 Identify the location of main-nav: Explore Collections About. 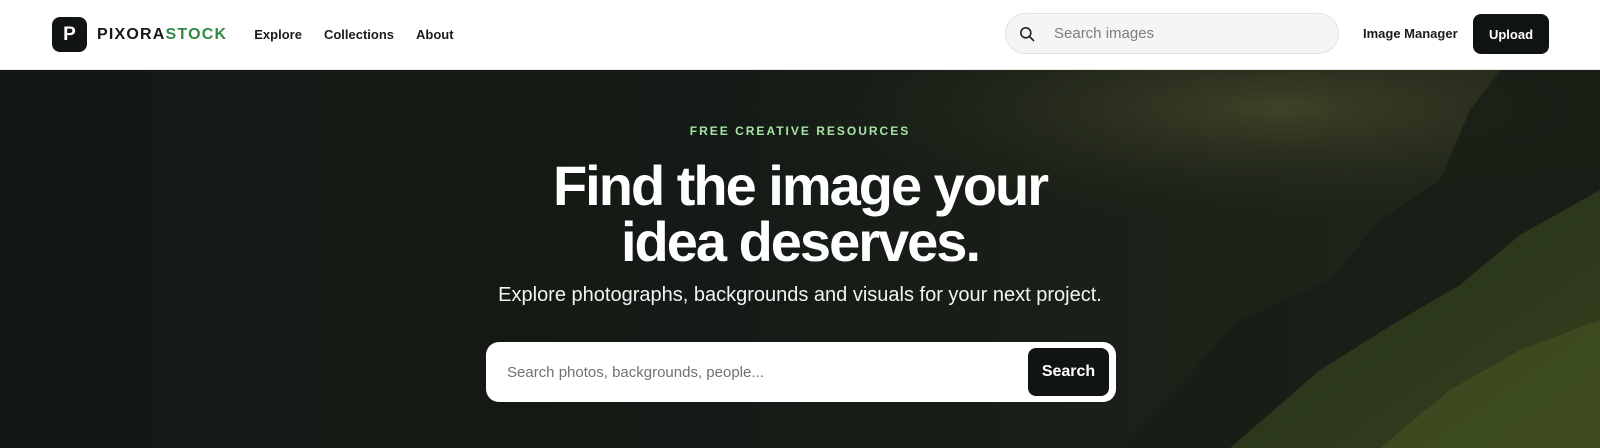
(364, 34).